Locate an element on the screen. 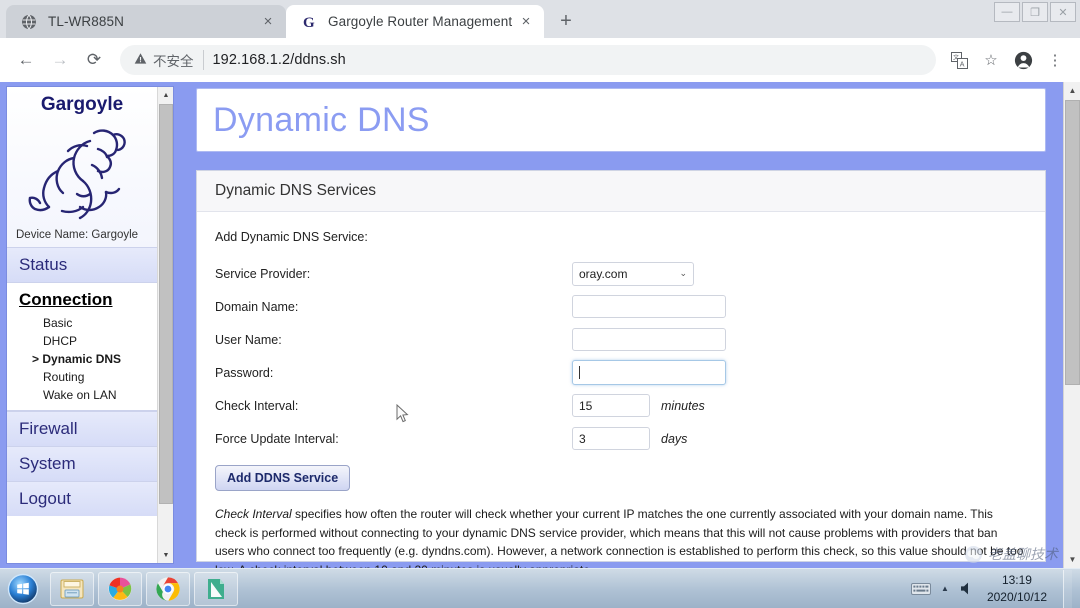  field-label: Password: is located at coordinates (244, 372).